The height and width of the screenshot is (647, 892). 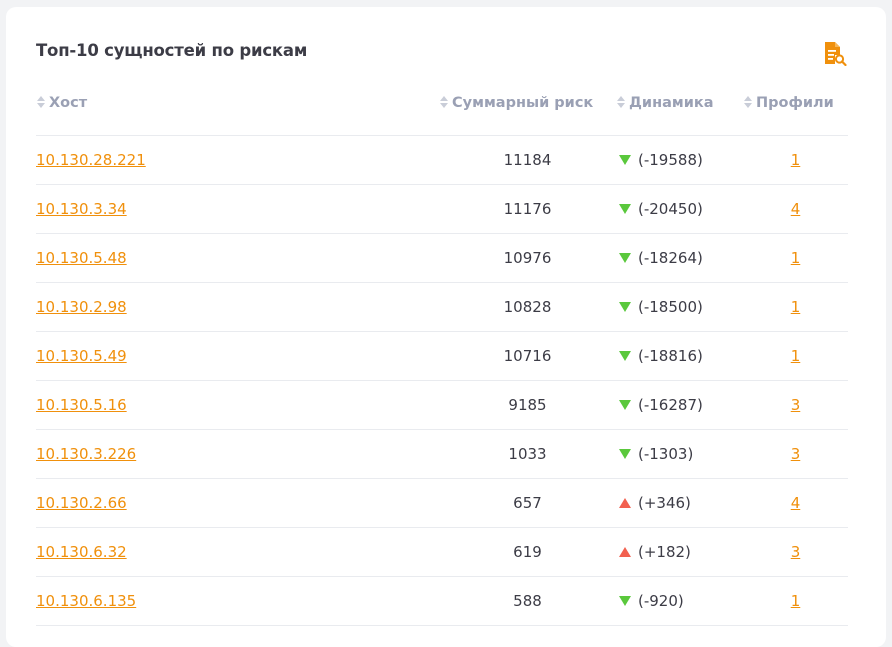 I want to click on dynamics-cell: (+182), so click(x=679, y=552).